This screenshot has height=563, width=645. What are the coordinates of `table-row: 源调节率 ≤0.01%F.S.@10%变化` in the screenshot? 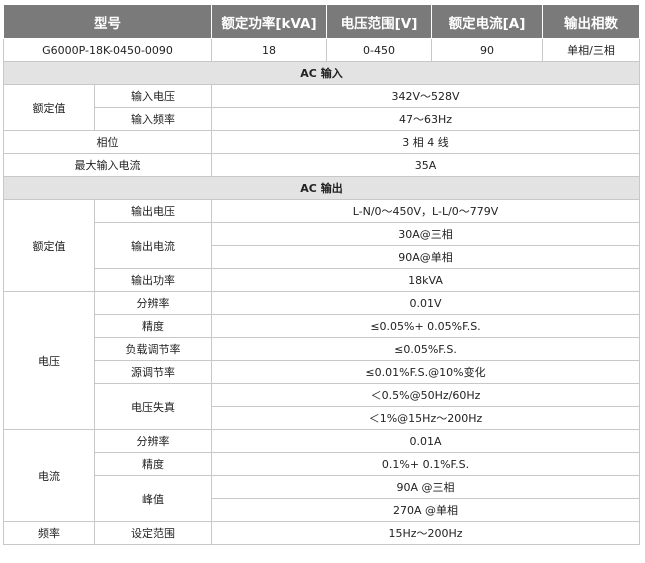 It's located at (322, 372).